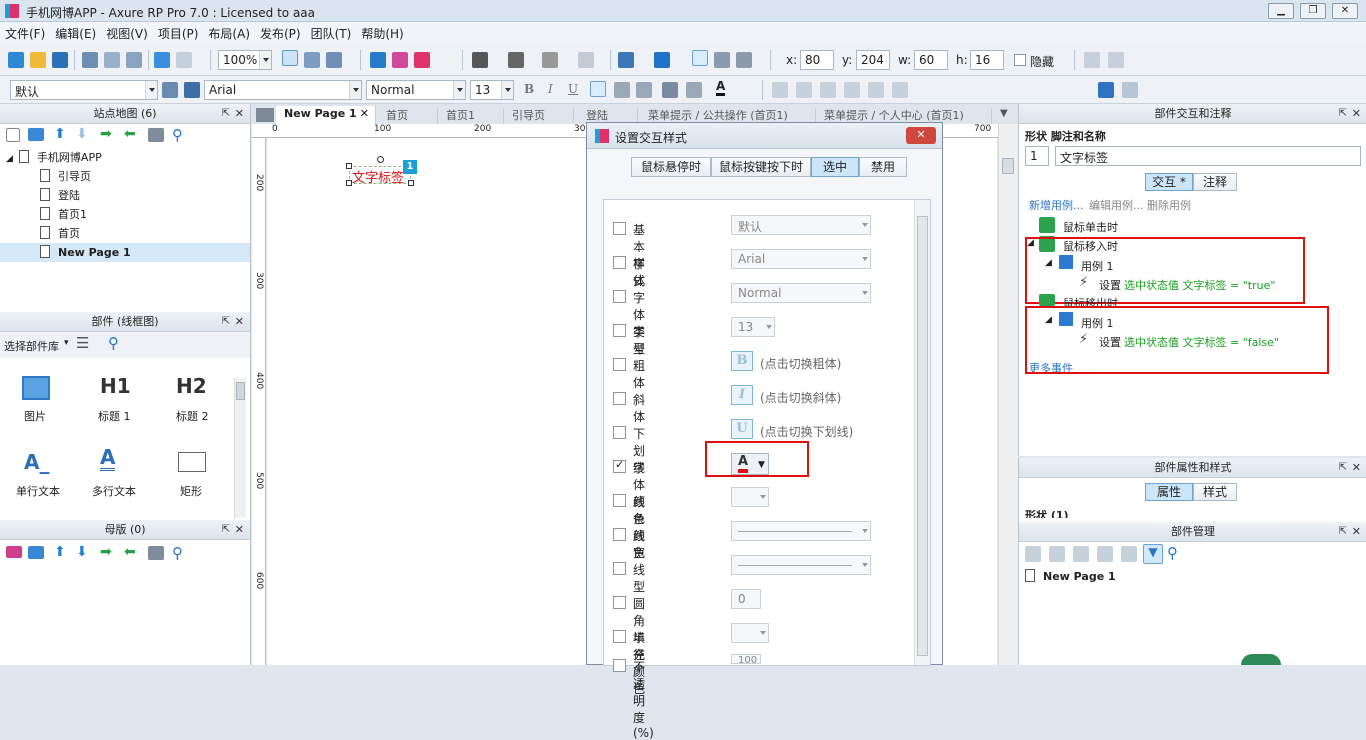  What do you see at coordinates (63, 214) in the screenshot?
I see `tree-page-home1: 首页1` at bounding box center [63, 214].